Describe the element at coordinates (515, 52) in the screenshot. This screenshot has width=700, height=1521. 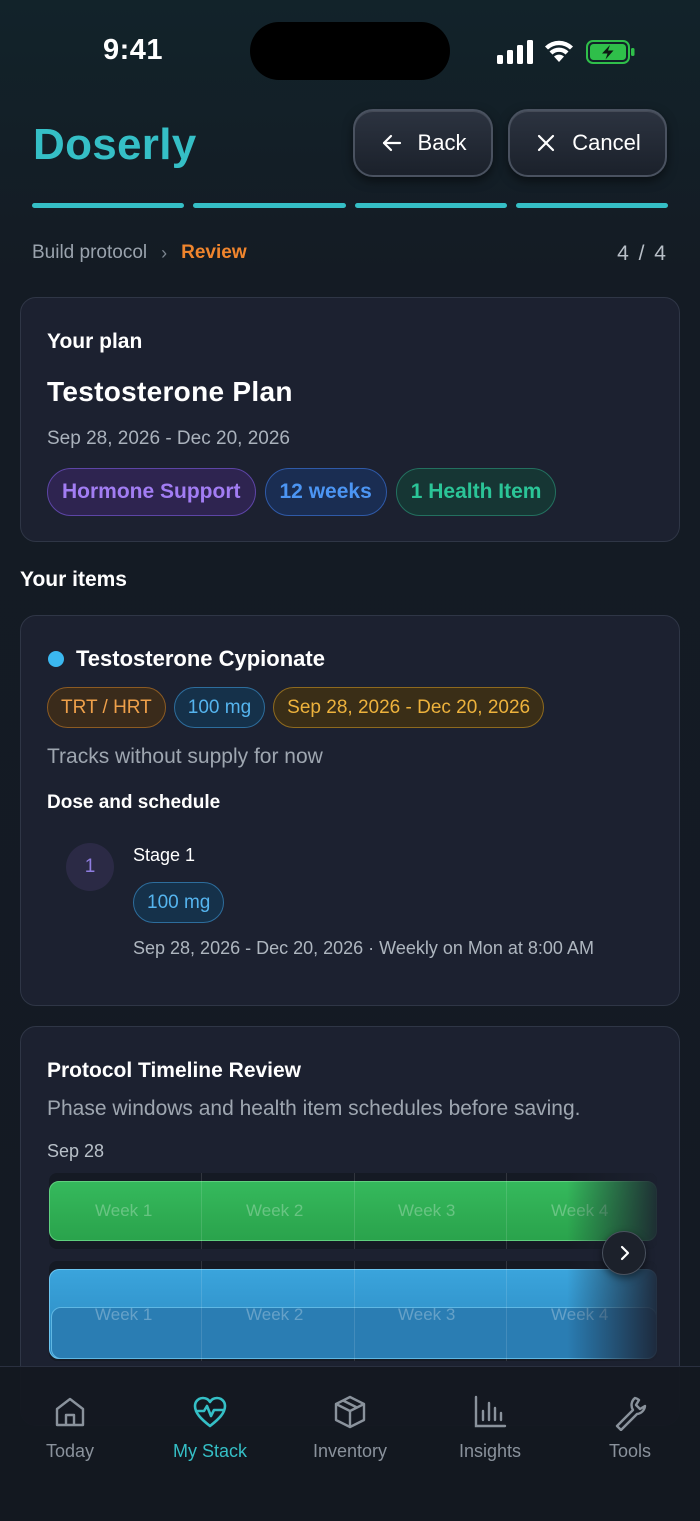
I see `cellular-signal-icon` at that location.